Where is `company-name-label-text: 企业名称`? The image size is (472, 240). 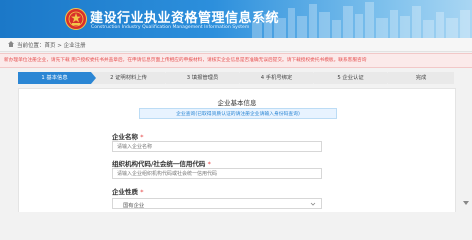
company-name-label-text: 企业名称 is located at coordinates (125, 137).